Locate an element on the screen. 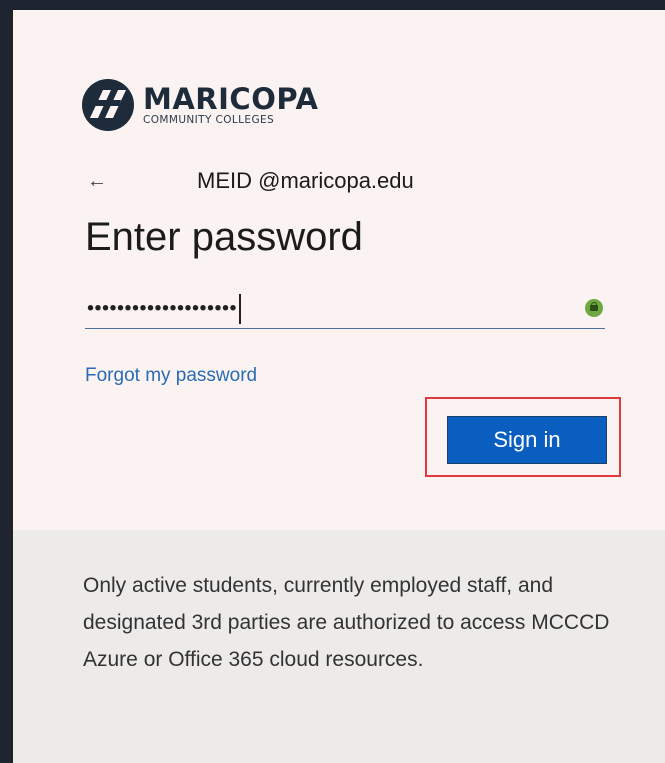 The height and width of the screenshot is (763, 665). lock-icon is located at coordinates (594, 308).